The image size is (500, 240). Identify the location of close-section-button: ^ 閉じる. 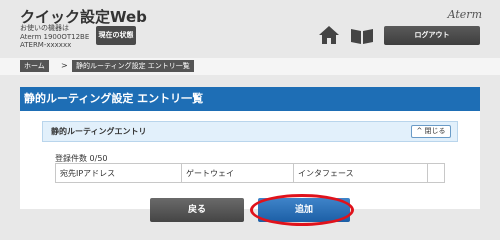
(431, 131).